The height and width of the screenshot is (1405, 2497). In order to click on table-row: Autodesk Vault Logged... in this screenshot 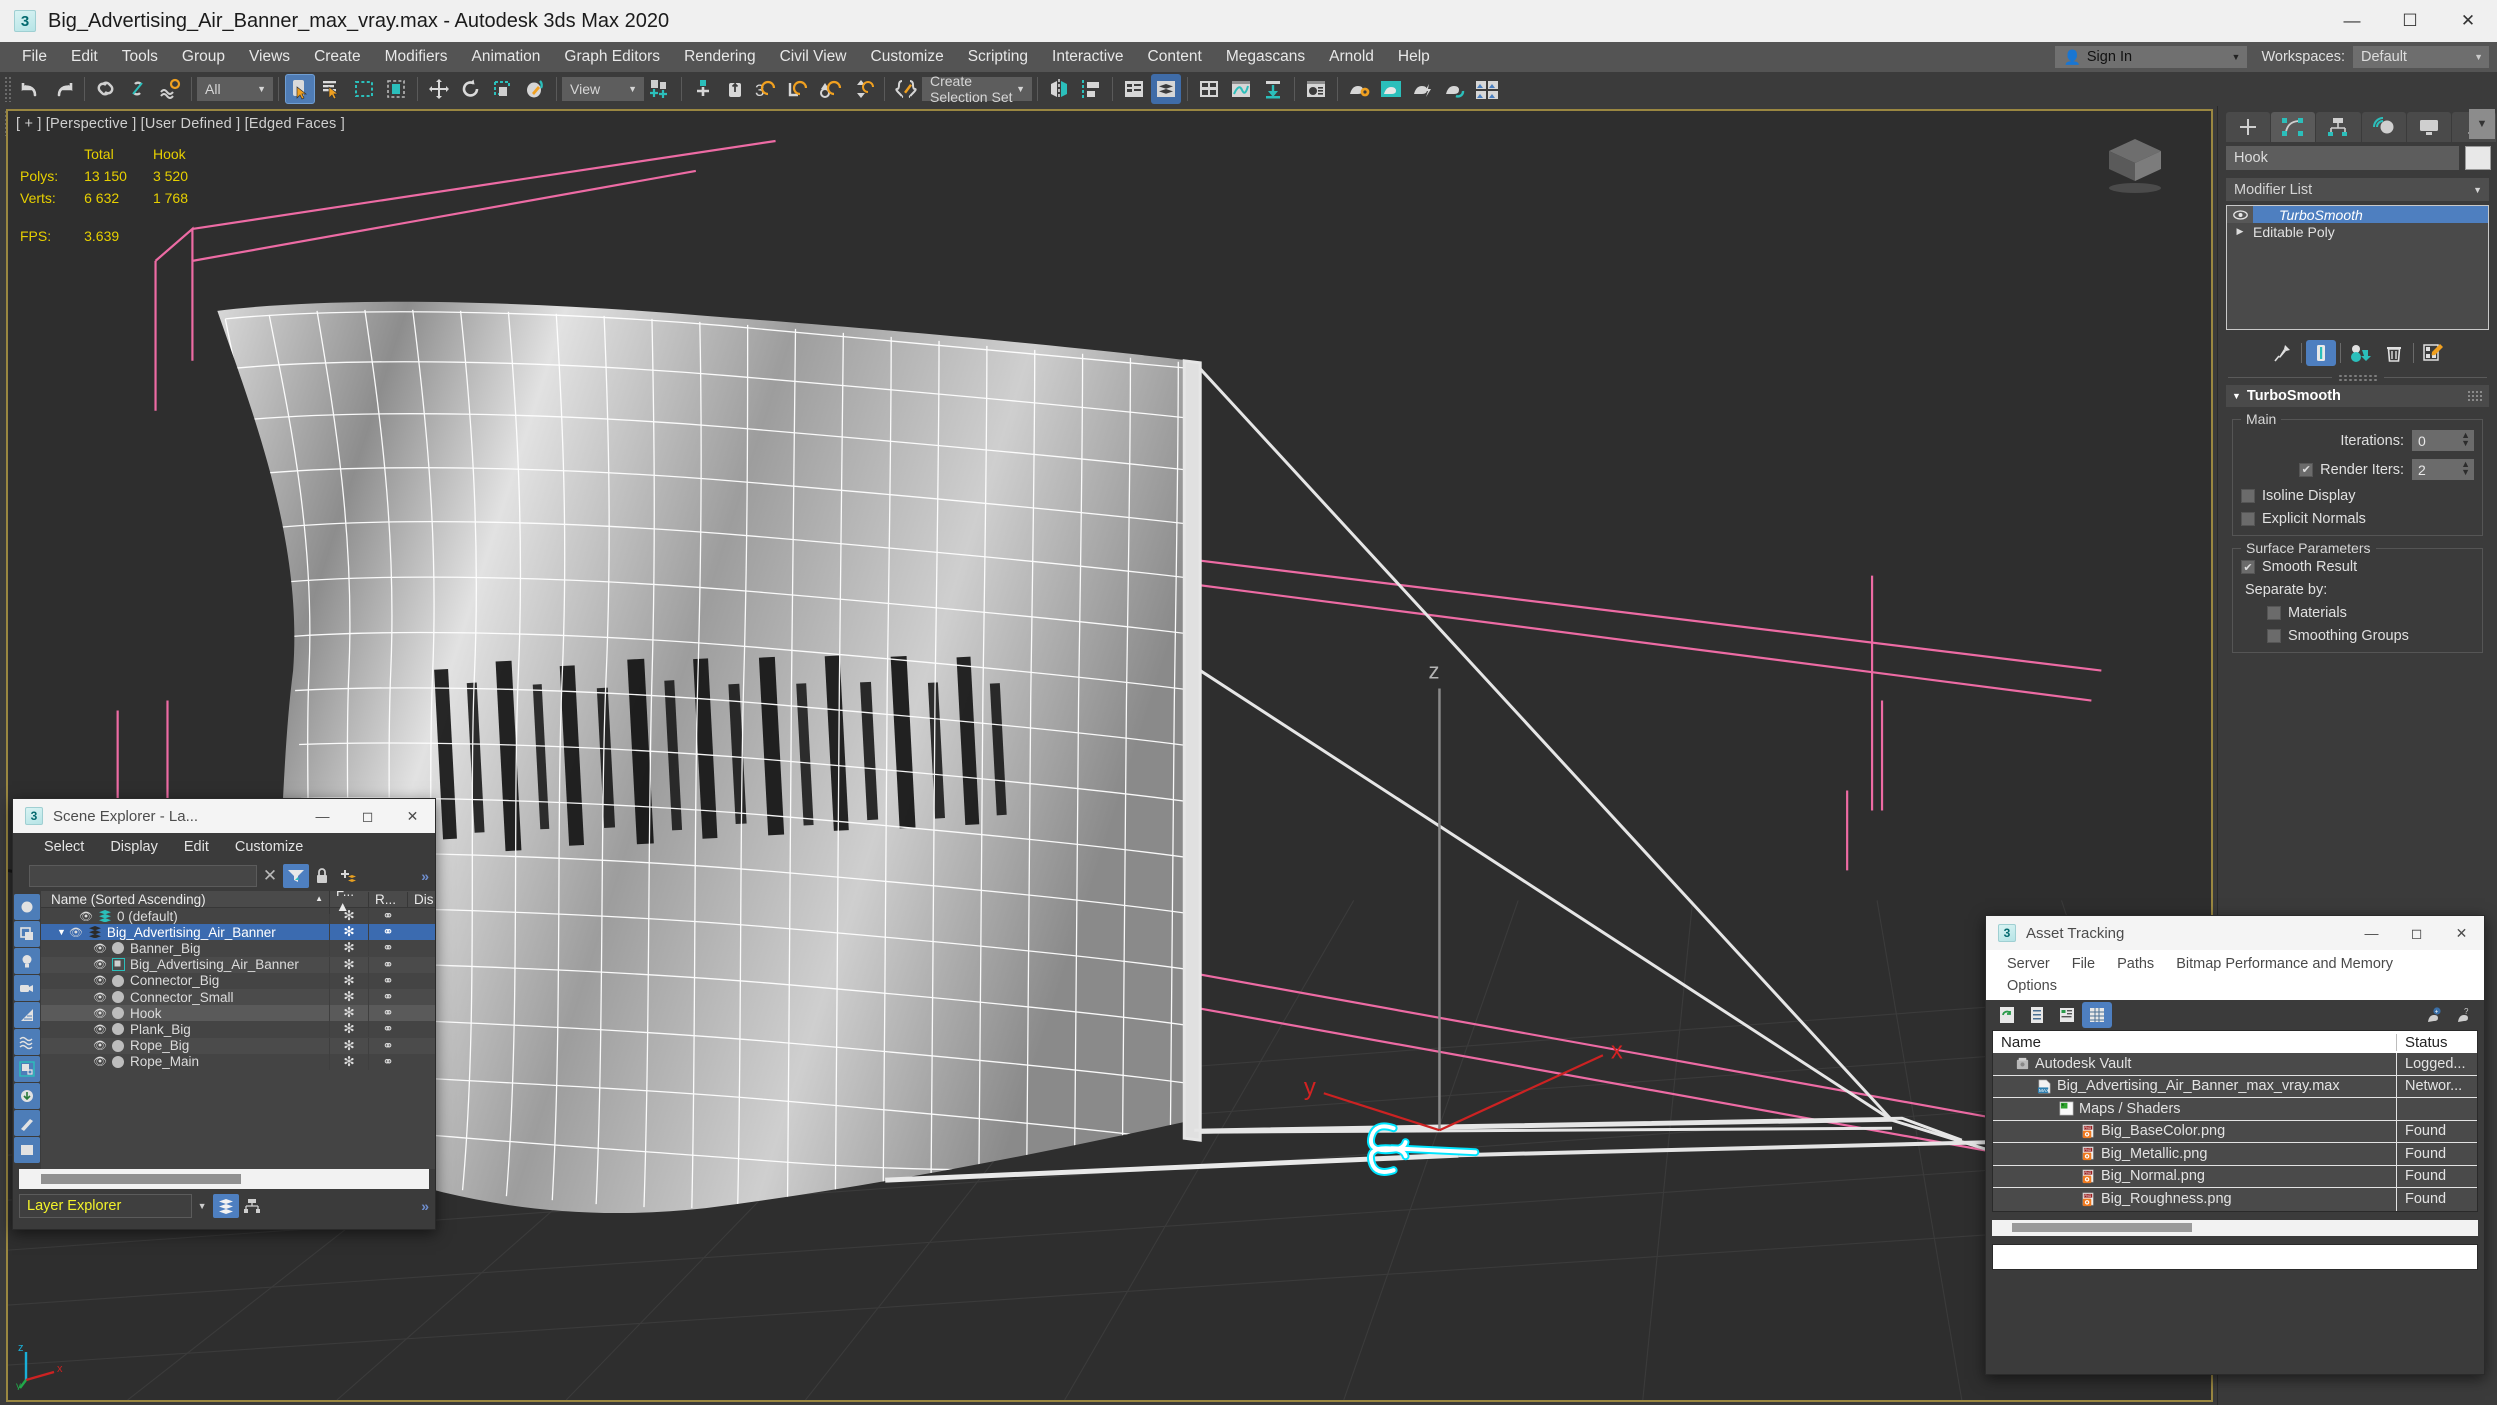, I will do `click(2235, 1064)`.